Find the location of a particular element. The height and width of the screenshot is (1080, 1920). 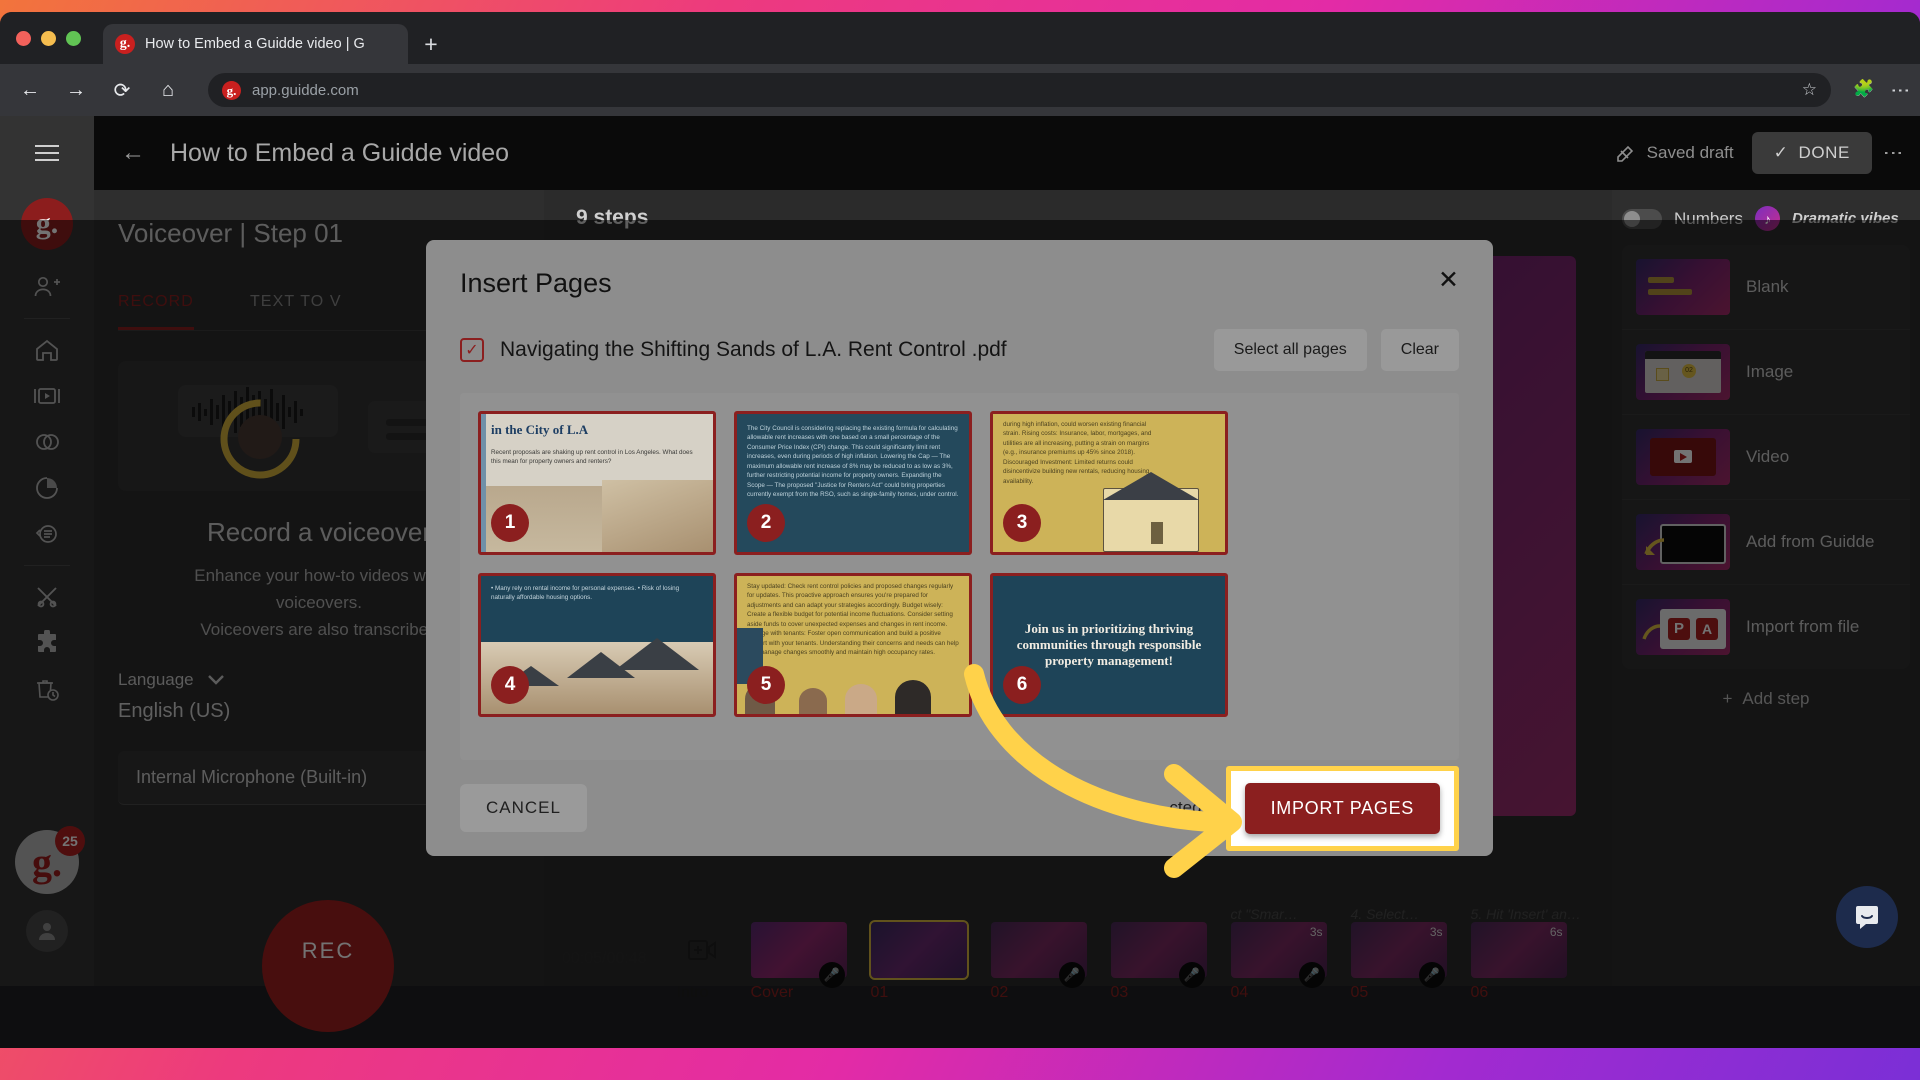

selected-count-label: …cted is located at coordinates (1177, 807).